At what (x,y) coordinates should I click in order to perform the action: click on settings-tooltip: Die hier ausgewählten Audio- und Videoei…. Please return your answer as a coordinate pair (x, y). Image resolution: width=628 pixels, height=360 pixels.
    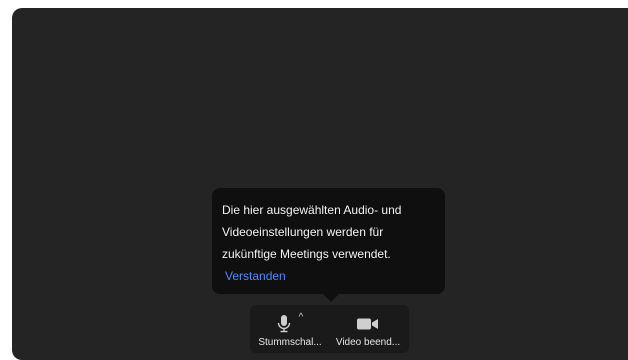
    Looking at the image, I should click on (328, 245).